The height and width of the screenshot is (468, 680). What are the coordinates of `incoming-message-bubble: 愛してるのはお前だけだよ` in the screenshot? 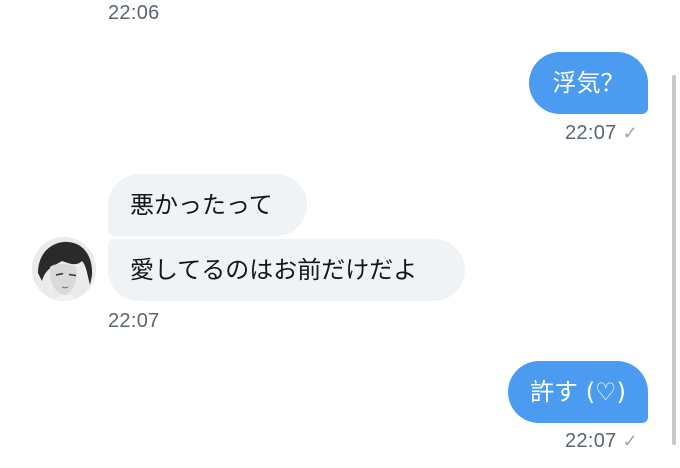 It's located at (286, 270).